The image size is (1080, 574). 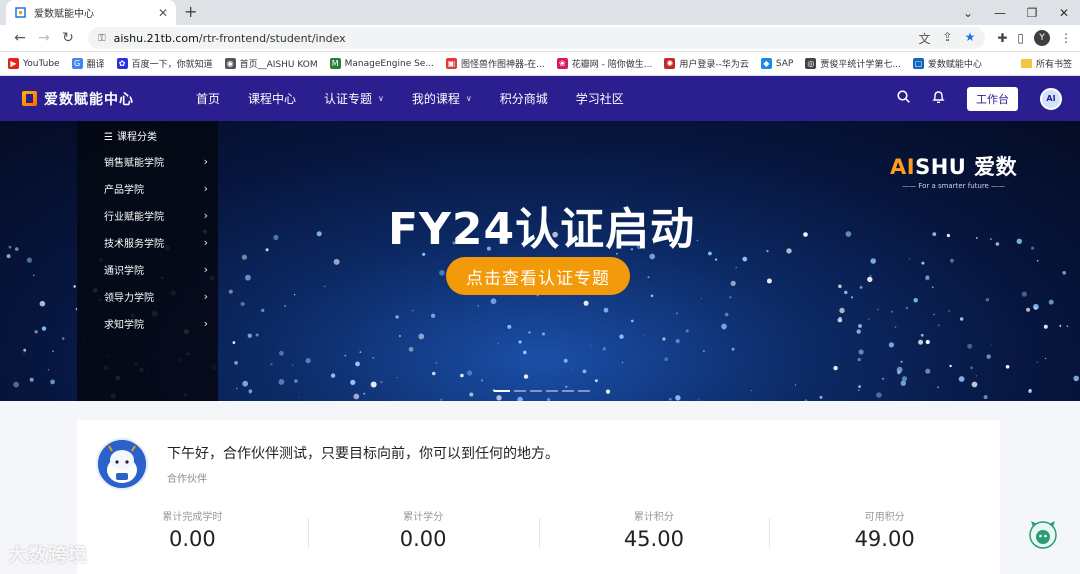 What do you see at coordinates (948, 38) in the screenshot?
I see `share-icon: ⇪` at bounding box center [948, 38].